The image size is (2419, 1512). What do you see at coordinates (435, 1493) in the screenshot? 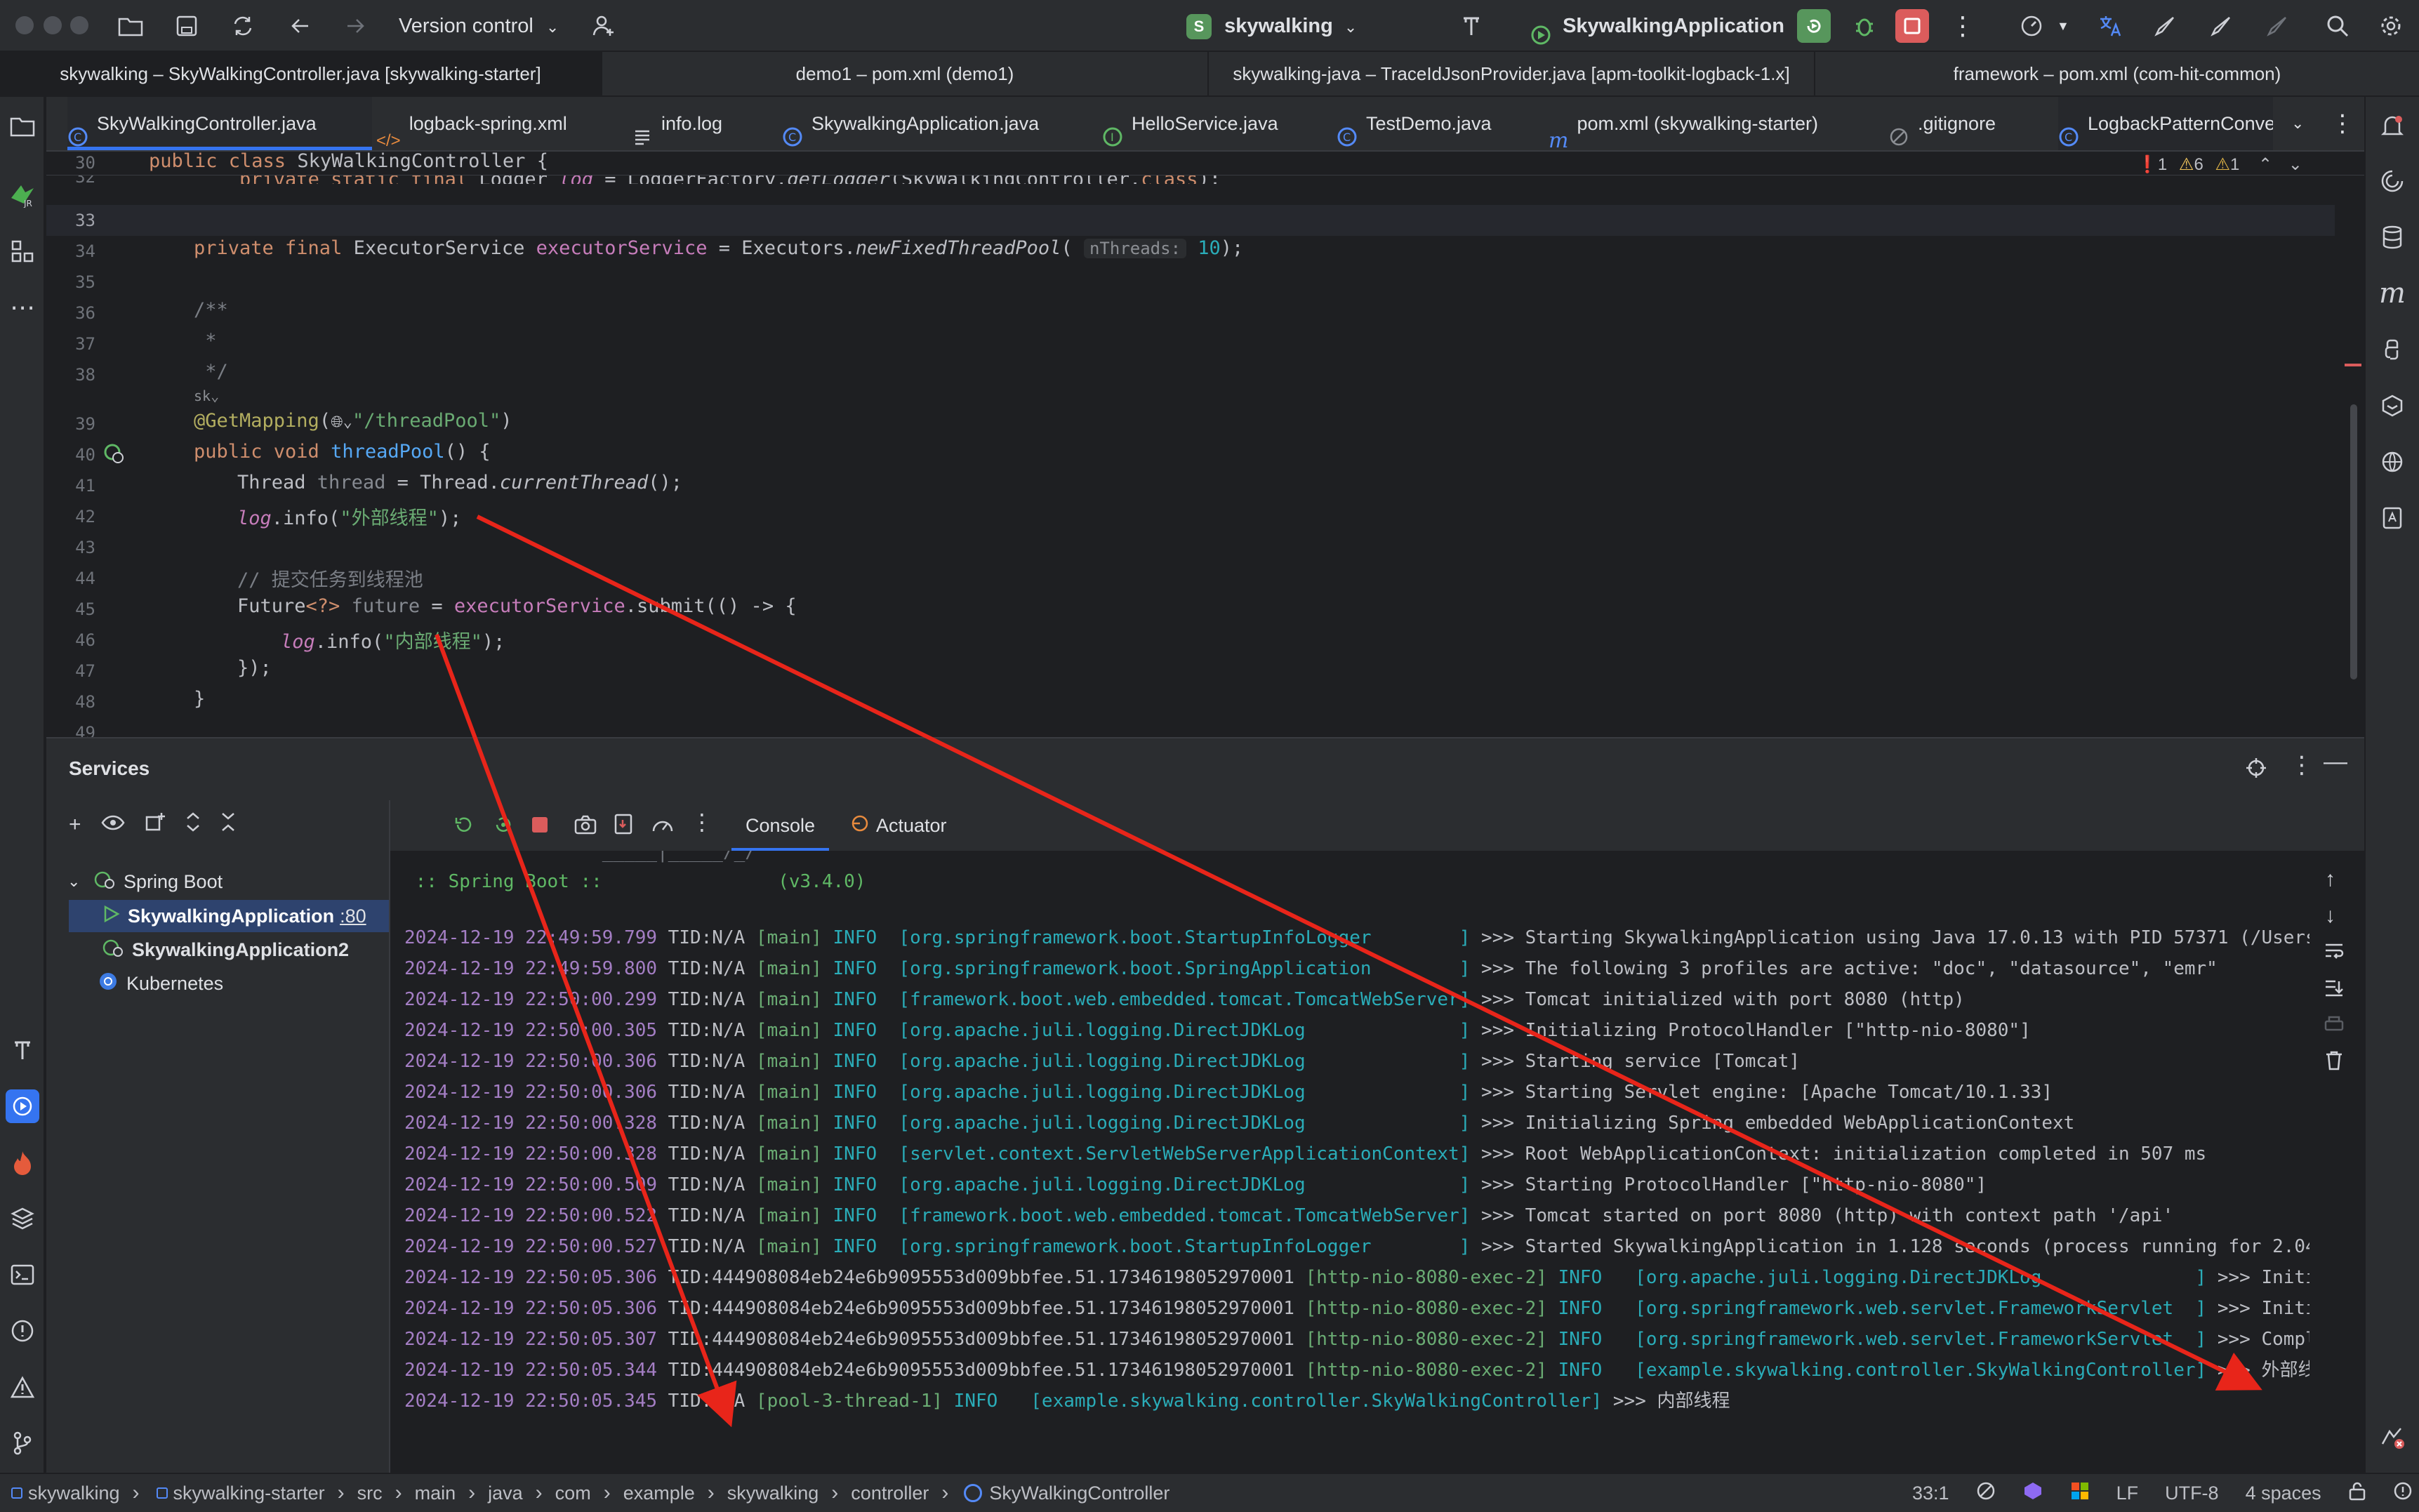
I see `breadcrumb-item: main` at bounding box center [435, 1493].